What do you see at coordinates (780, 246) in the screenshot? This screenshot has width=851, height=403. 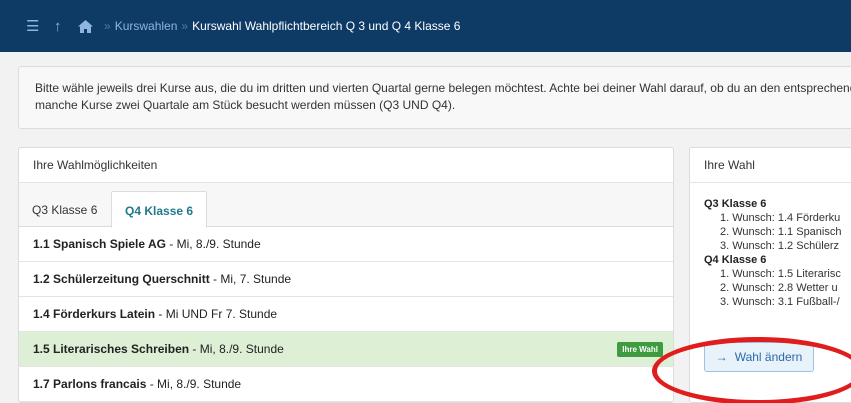 I see `choice-wish: 3. Wunsch: 1.2 Schülerz` at bounding box center [780, 246].